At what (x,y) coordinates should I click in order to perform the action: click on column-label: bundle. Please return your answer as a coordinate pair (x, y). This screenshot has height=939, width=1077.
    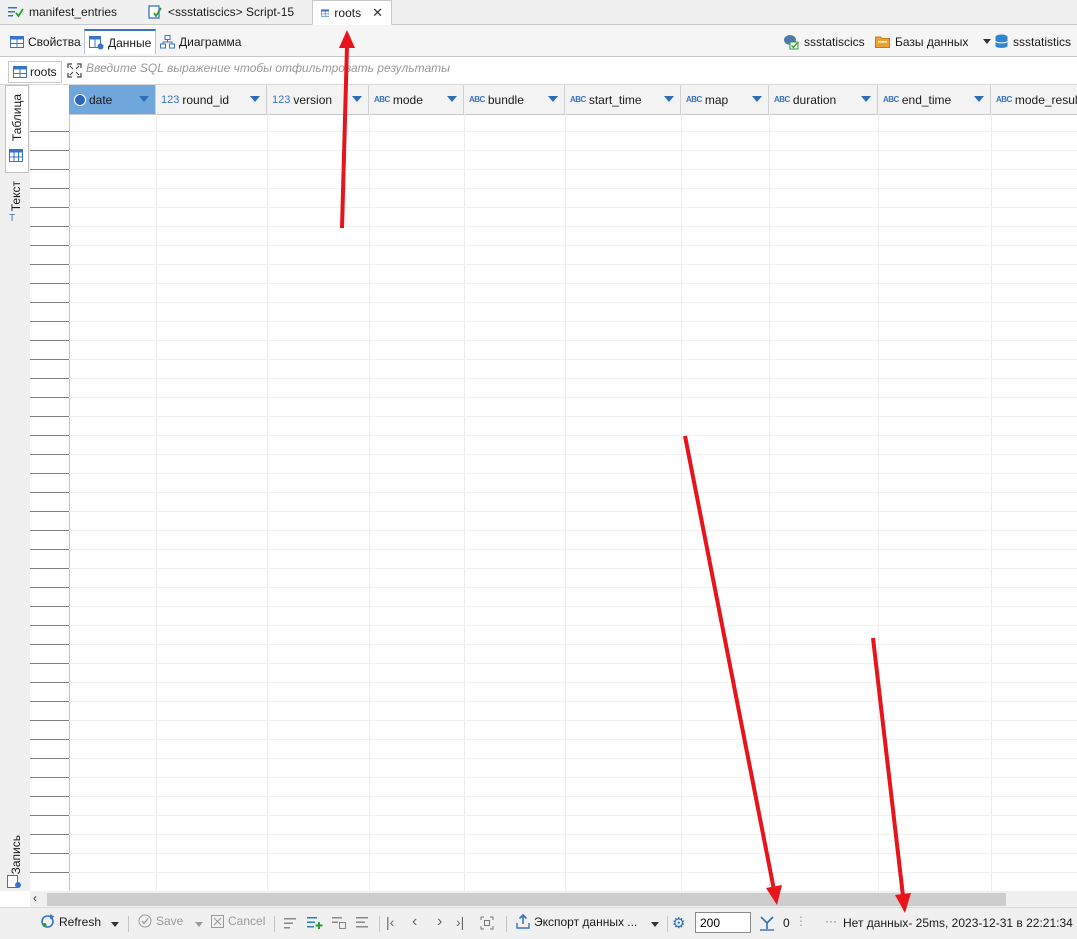
    Looking at the image, I should click on (505, 99).